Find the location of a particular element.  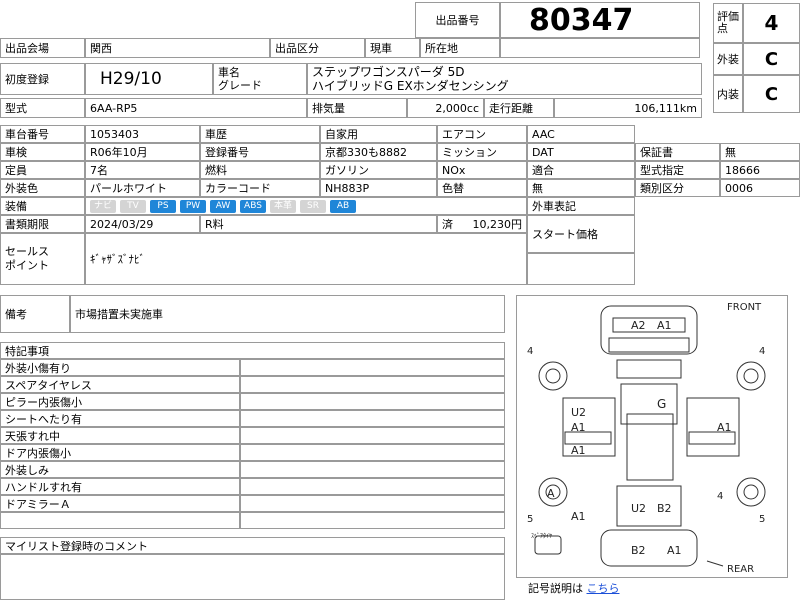

chassis-label: 車台番号 is located at coordinates (42, 134).